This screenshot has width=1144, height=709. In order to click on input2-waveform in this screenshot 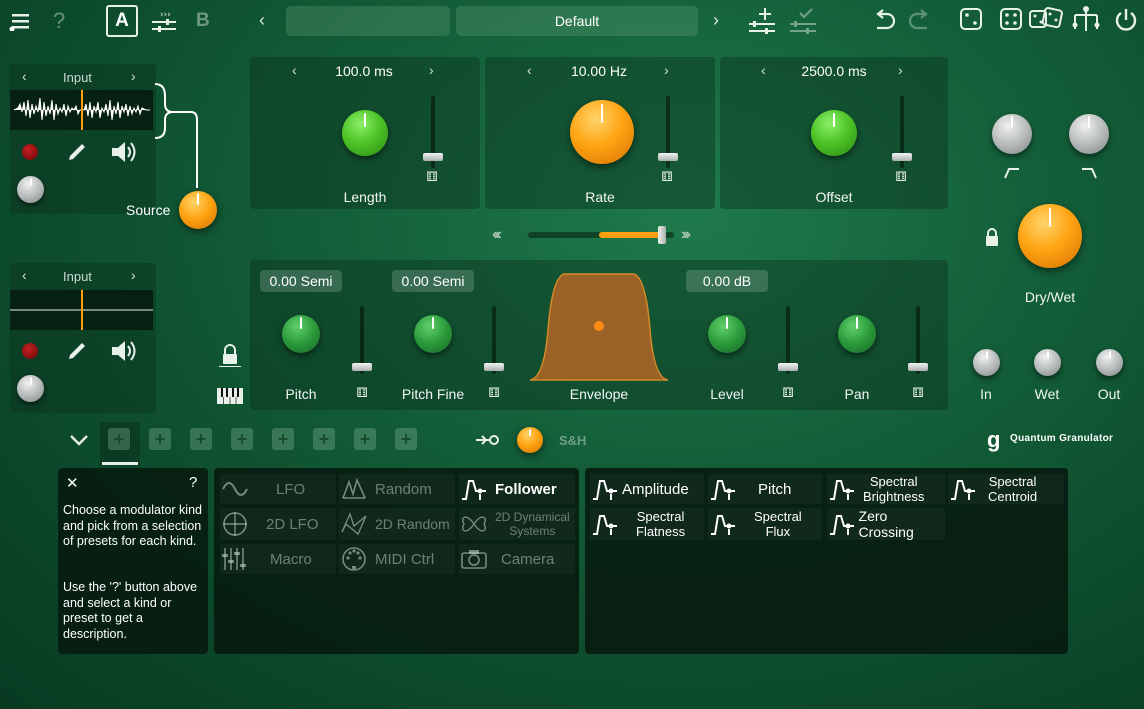, I will do `click(81, 310)`.